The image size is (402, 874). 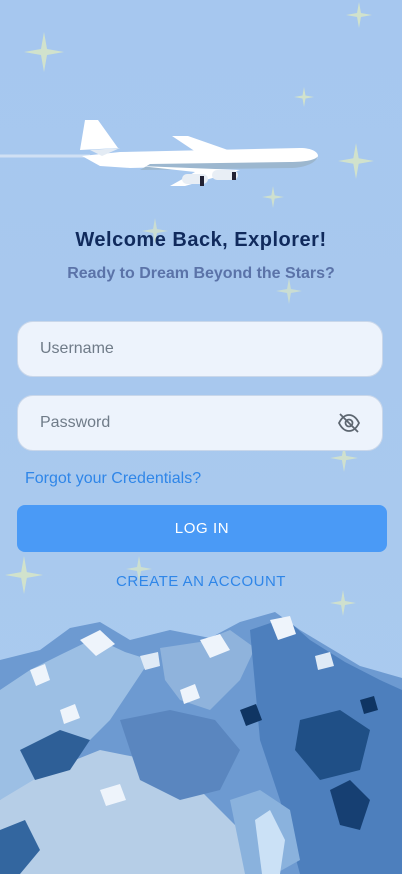 I want to click on username-input, so click(x=200, y=349).